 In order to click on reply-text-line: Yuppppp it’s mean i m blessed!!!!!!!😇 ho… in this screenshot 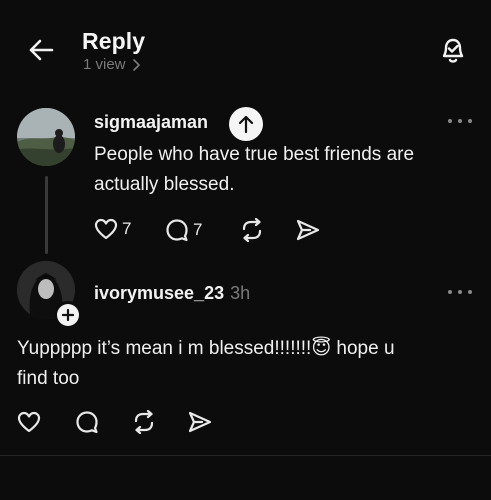, I will do `click(206, 348)`.